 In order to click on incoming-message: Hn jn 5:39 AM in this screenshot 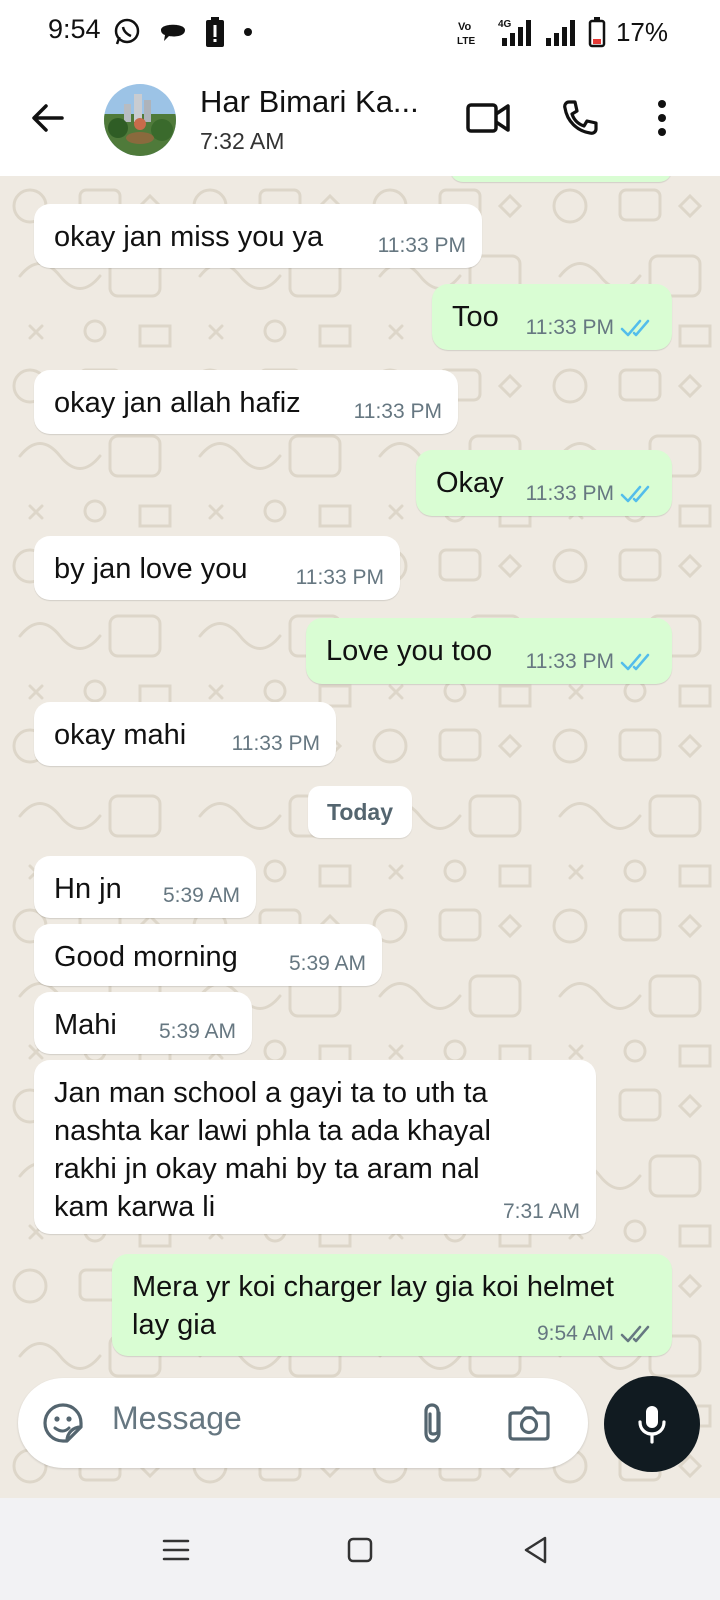, I will do `click(145, 887)`.